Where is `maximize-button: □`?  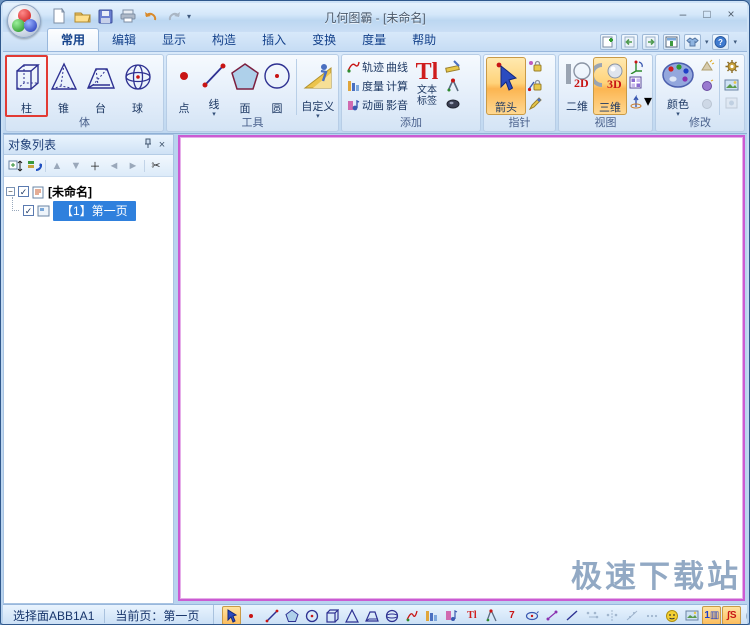 maximize-button: □ is located at coordinates (707, 14).